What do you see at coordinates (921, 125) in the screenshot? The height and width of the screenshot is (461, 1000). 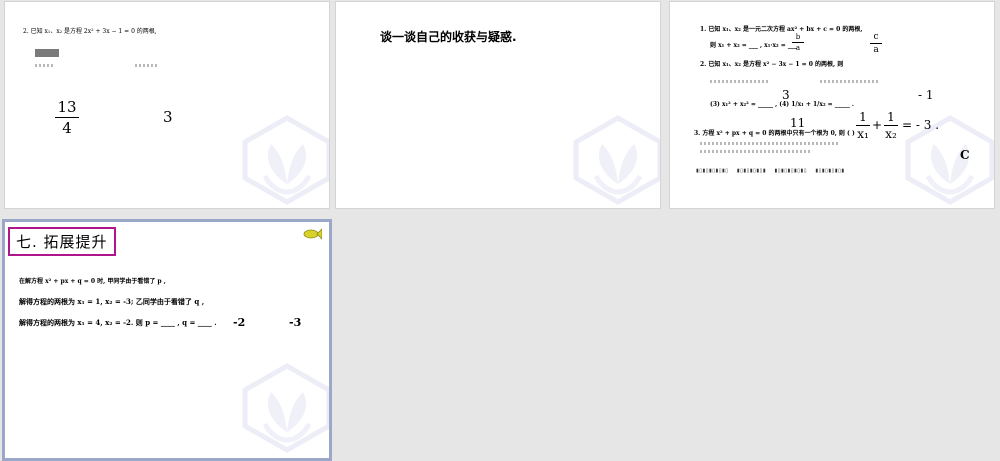 I see `slide-3-result: = - 3 .` at bounding box center [921, 125].